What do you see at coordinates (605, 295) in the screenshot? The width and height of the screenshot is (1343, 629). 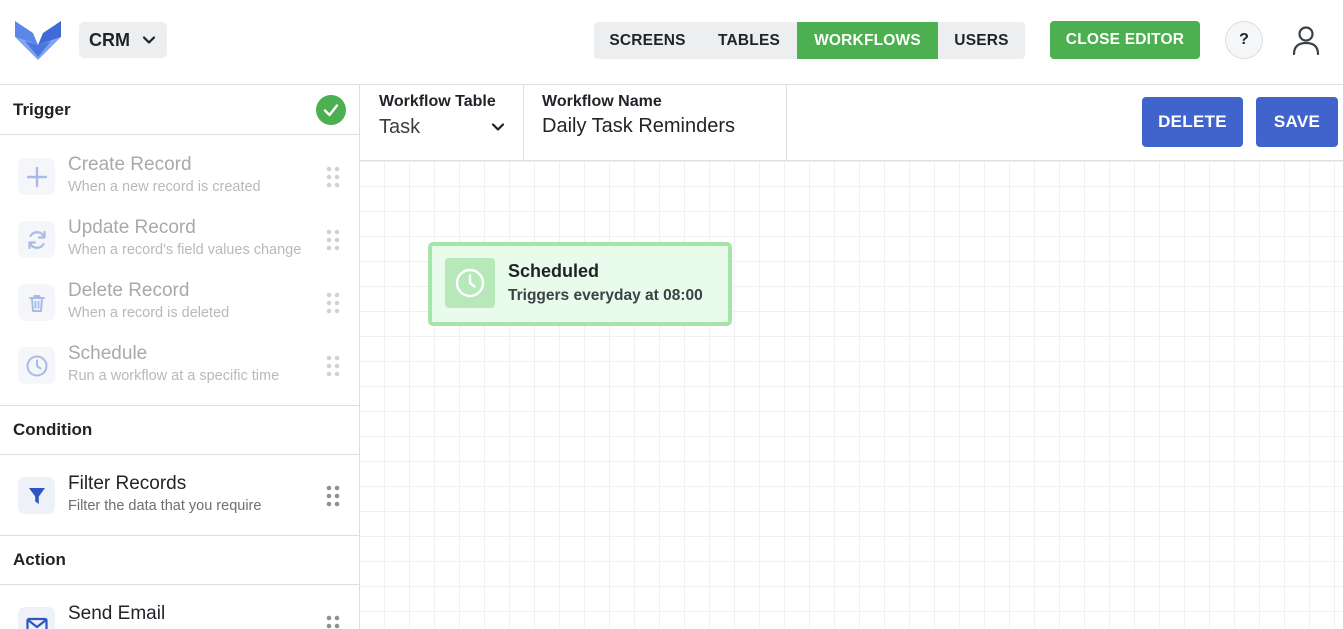 I see `node-subtitle: Triggers everyday at 08:00` at bounding box center [605, 295].